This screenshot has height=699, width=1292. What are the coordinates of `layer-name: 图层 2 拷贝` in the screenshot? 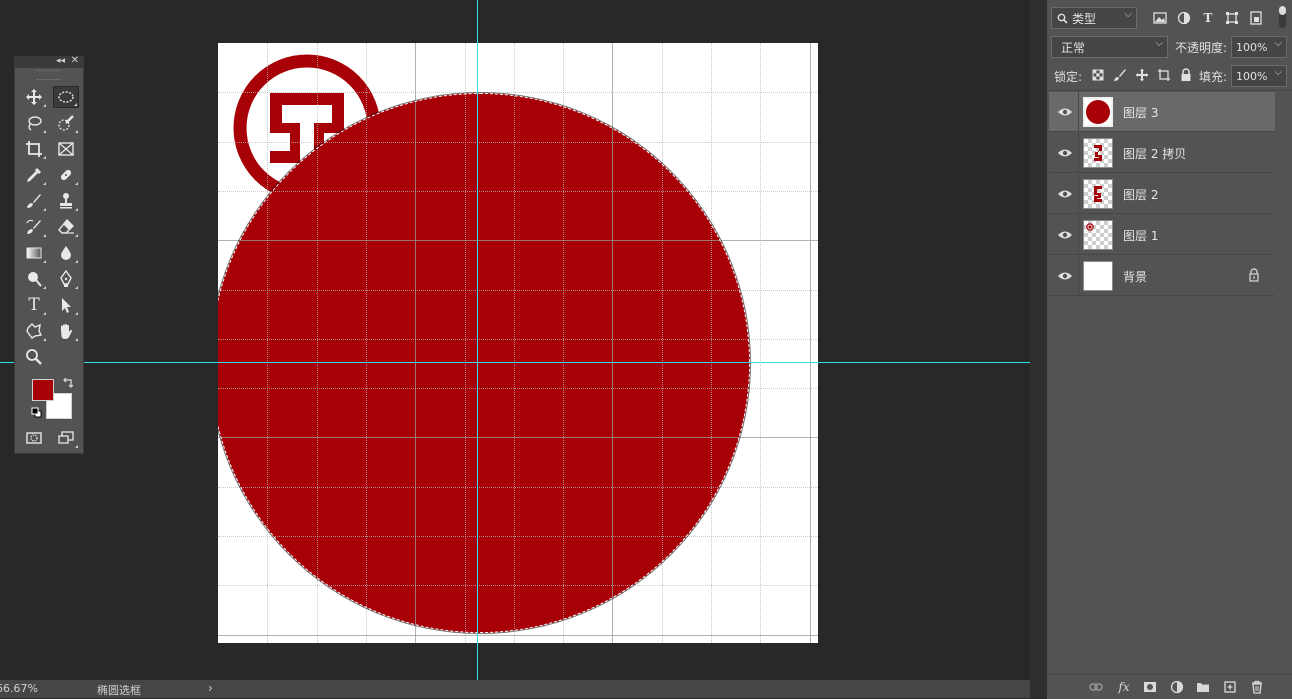 It's located at (1155, 154).